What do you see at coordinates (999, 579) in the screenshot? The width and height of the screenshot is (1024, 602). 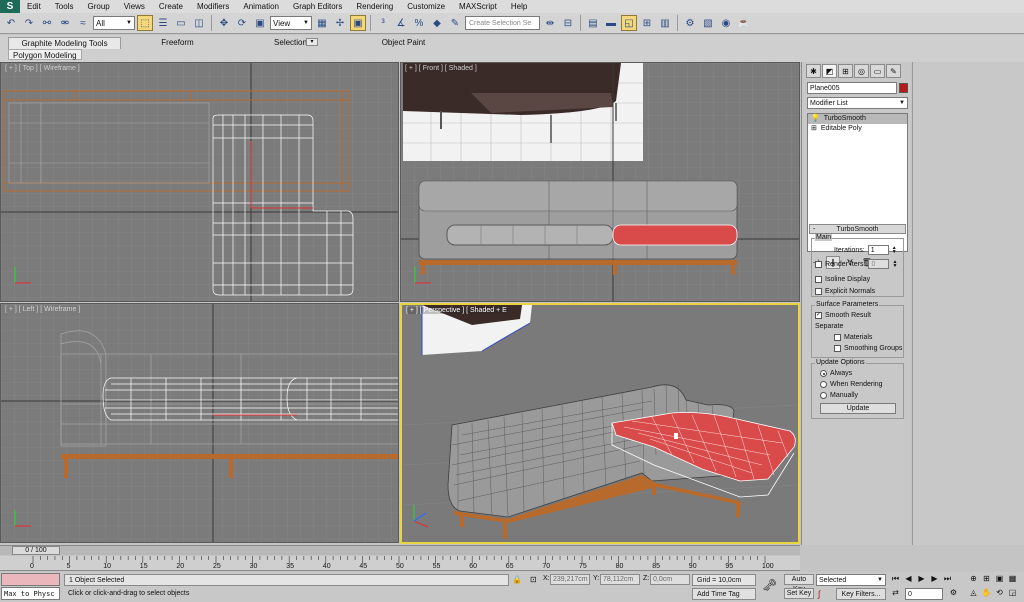 I see `zoom-extents-icon: ▣` at bounding box center [999, 579].